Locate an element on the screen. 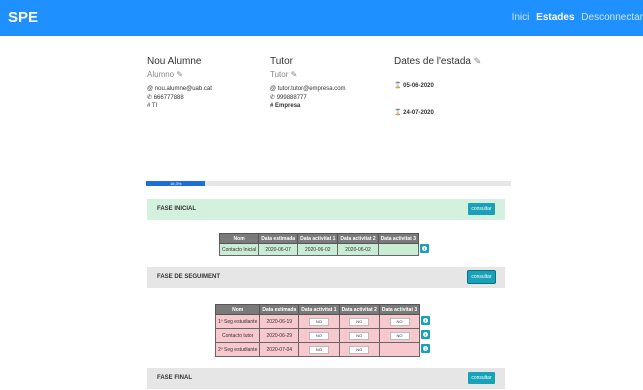 Image resolution: width=643 pixels, height=390 pixels. student-email-value: nou.alumne@uab.cat is located at coordinates (183, 89).